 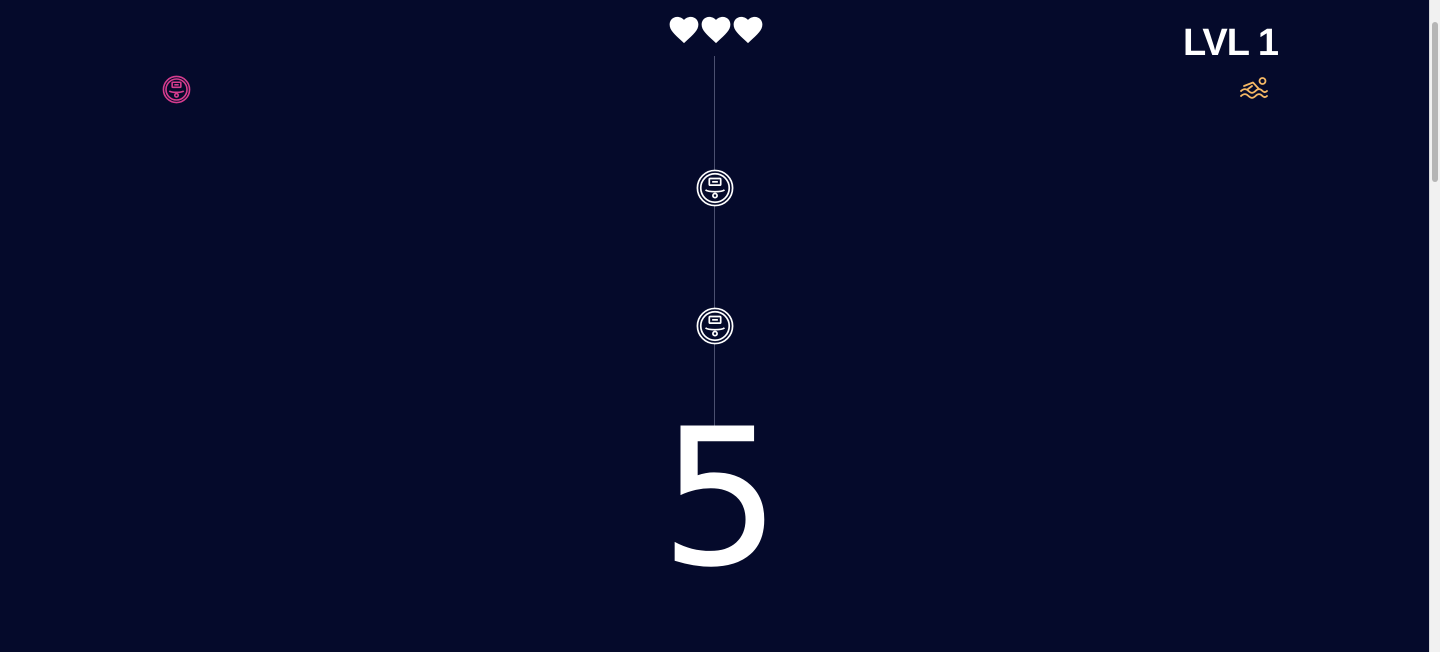 I want to click on lane-track, so click(x=714, y=242).